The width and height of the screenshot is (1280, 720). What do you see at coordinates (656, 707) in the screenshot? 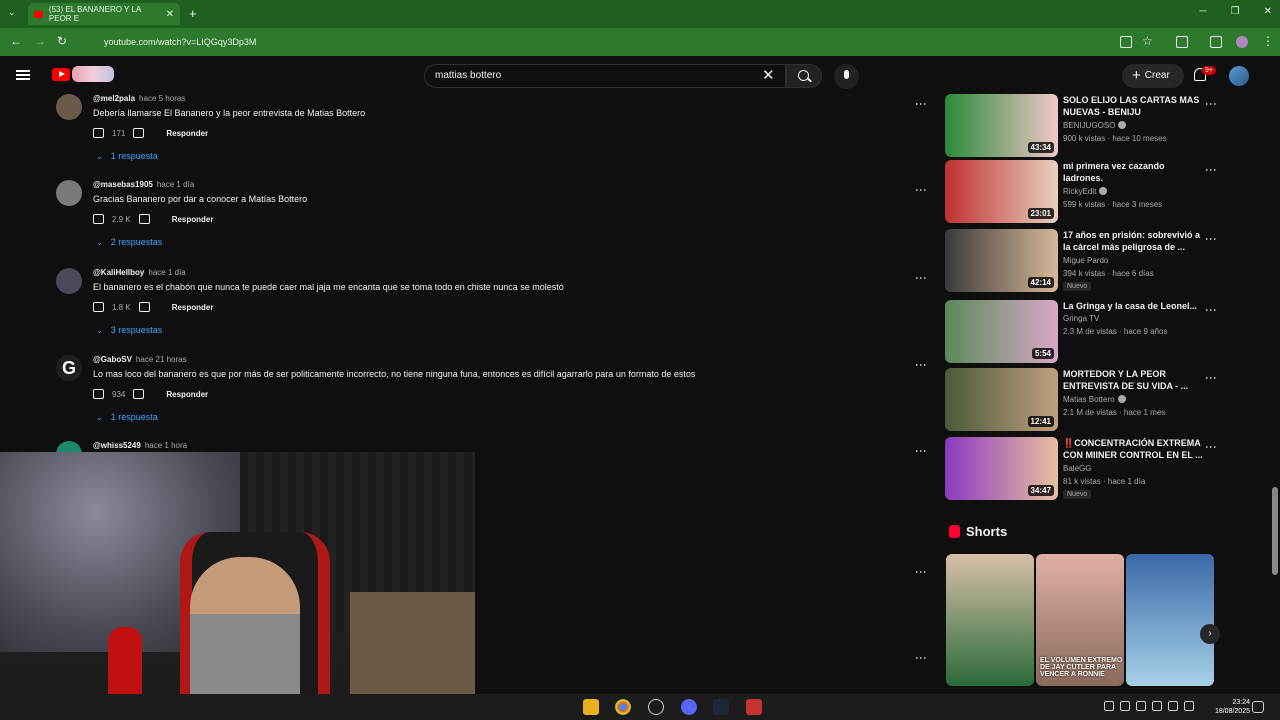
I see `obs-icon` at bounding box center [656, 707].